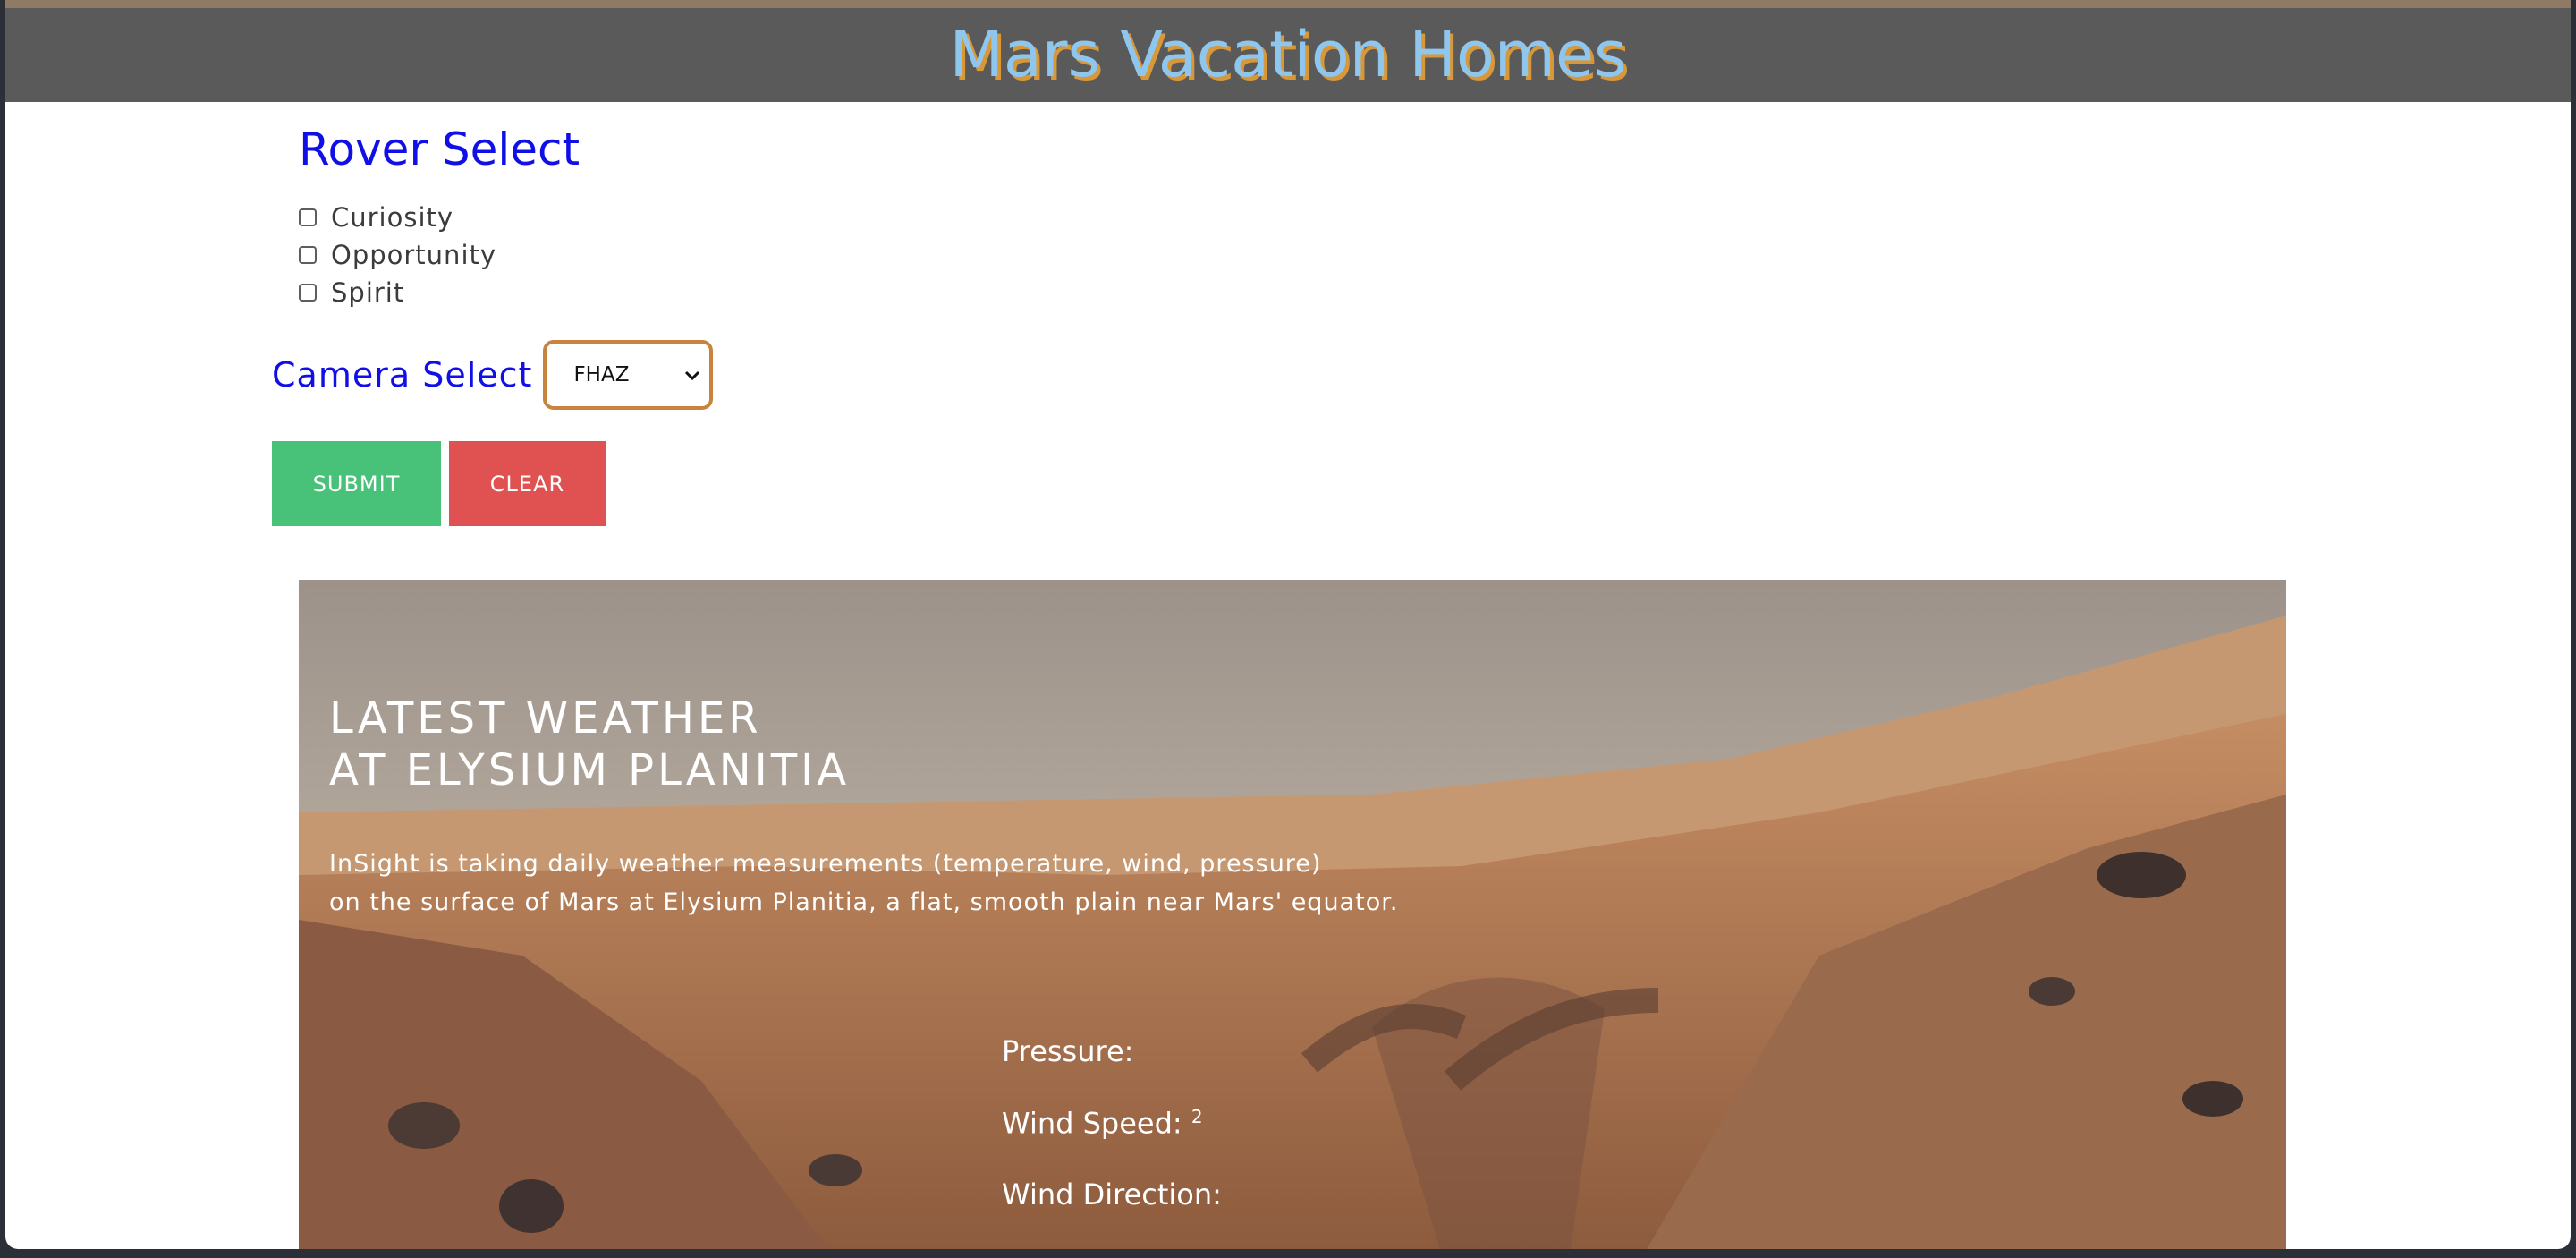 This screenshot has height=1258, width=2576. I want to click on camera-dropdown: FHAZ, so click(628, 375).